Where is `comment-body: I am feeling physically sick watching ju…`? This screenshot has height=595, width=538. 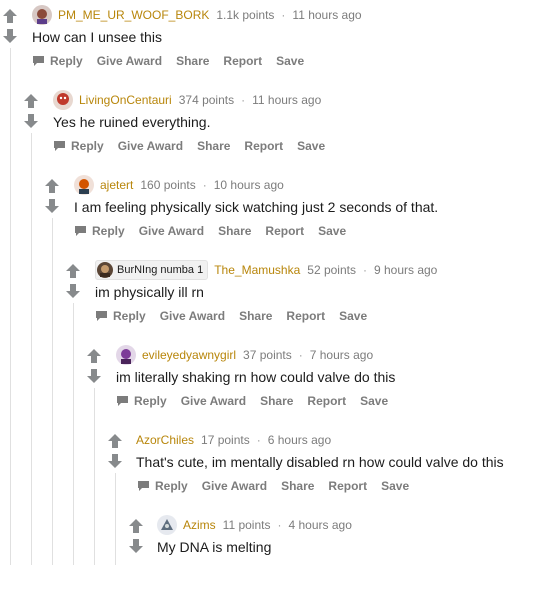 comment-body: I am feeling physically sick watching ju… is located at coordinates (256, 207).